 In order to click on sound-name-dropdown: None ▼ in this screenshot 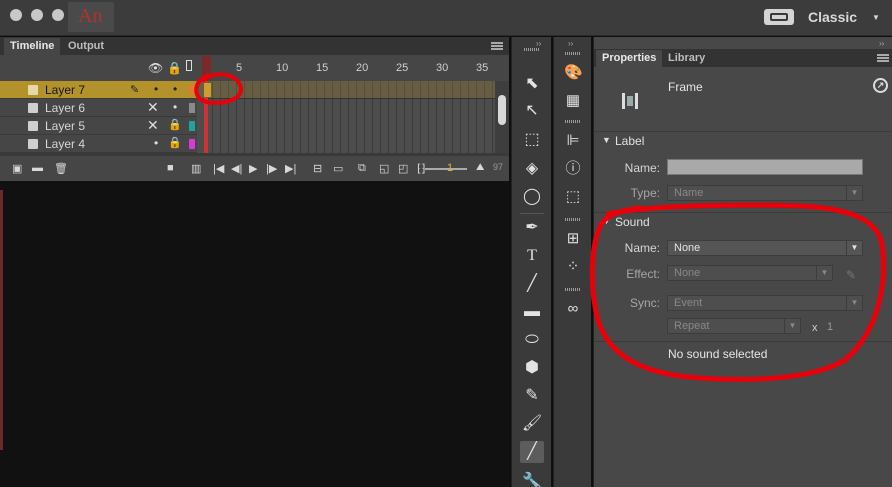, I will do `click(765, 248)`.